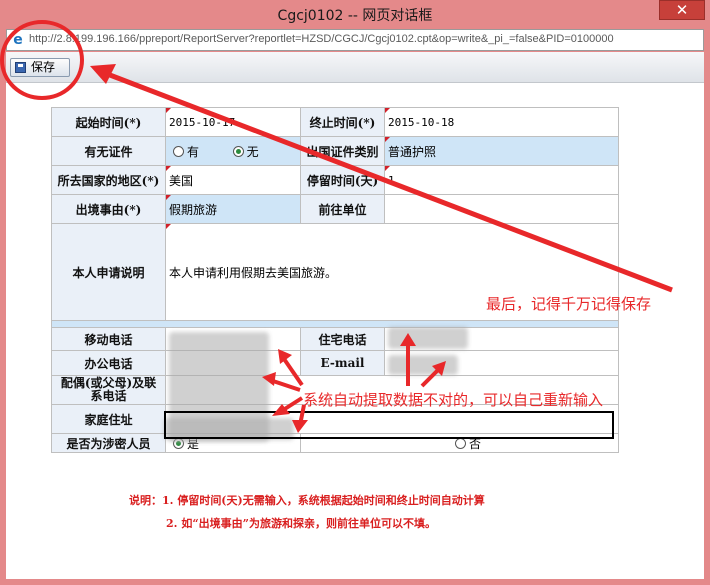 This screenshot has width=710, height=585. What do you see at coordinates (233, 180) in the screenshot?
I see `country-field: 美国` at bounding box center [233, 180].